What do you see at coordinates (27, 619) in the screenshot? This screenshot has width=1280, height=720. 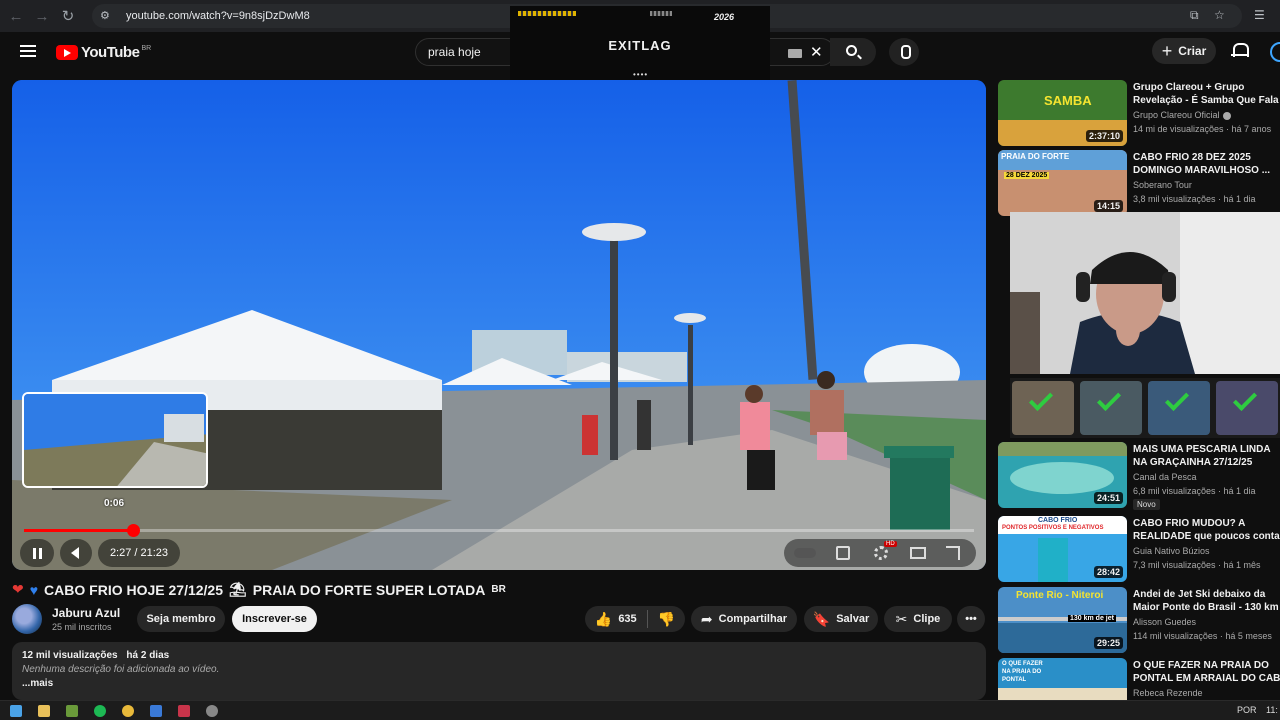 I see `channel-avatar` at bounding box center [27, 619].